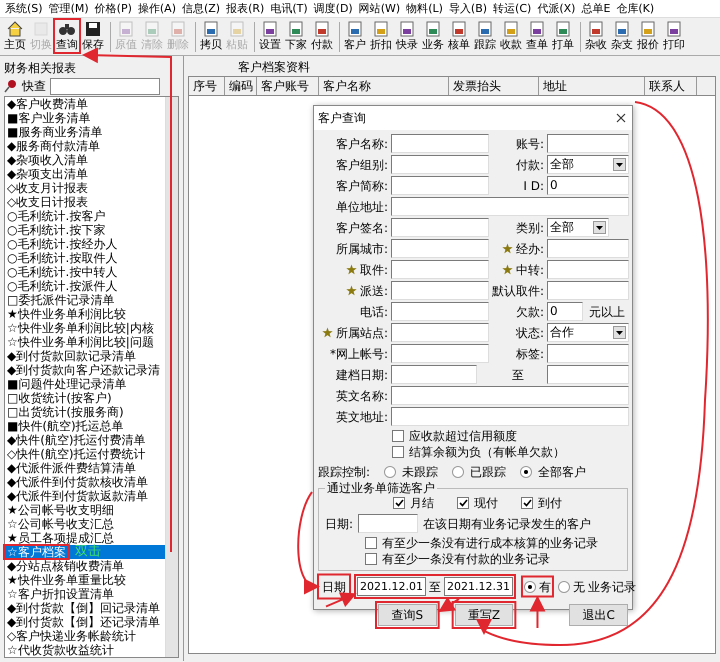 The image size is (720, 662). Describe the element at coordinates (85, 300) in the screenshot. I see `list-item: □委托派件记录清单` at that location.